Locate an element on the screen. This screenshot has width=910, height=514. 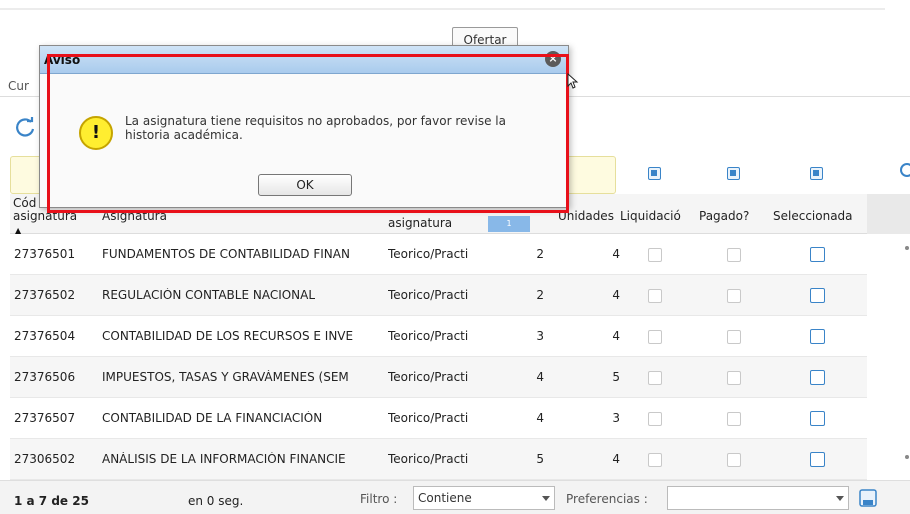
top-divider is located at coordinates (442, 9).